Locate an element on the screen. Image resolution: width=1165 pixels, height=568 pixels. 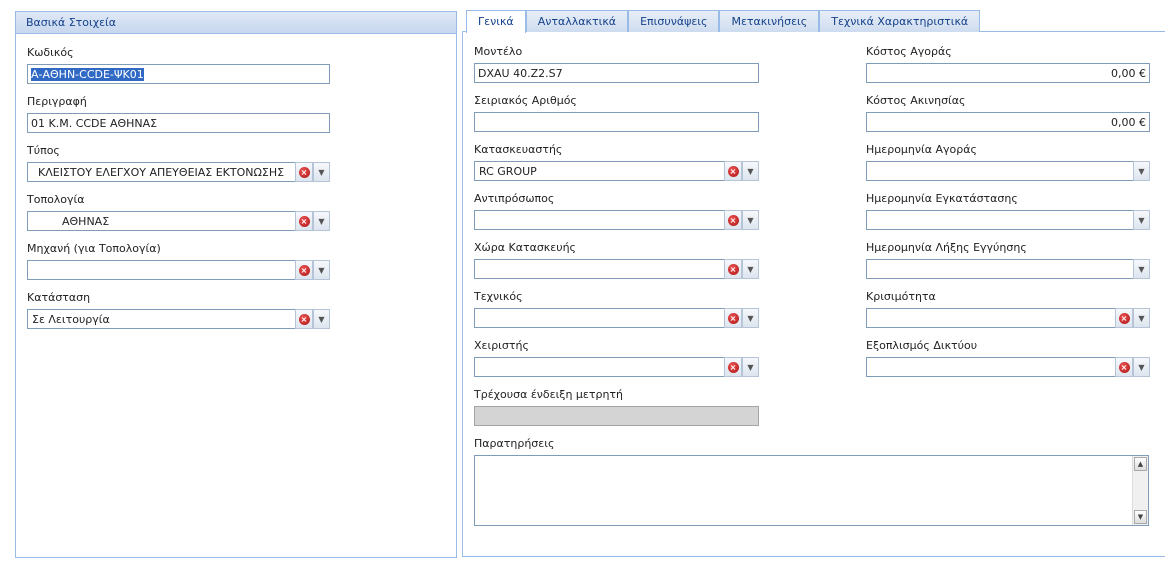
country-clear-button: × is located at coordinates (733, 269).